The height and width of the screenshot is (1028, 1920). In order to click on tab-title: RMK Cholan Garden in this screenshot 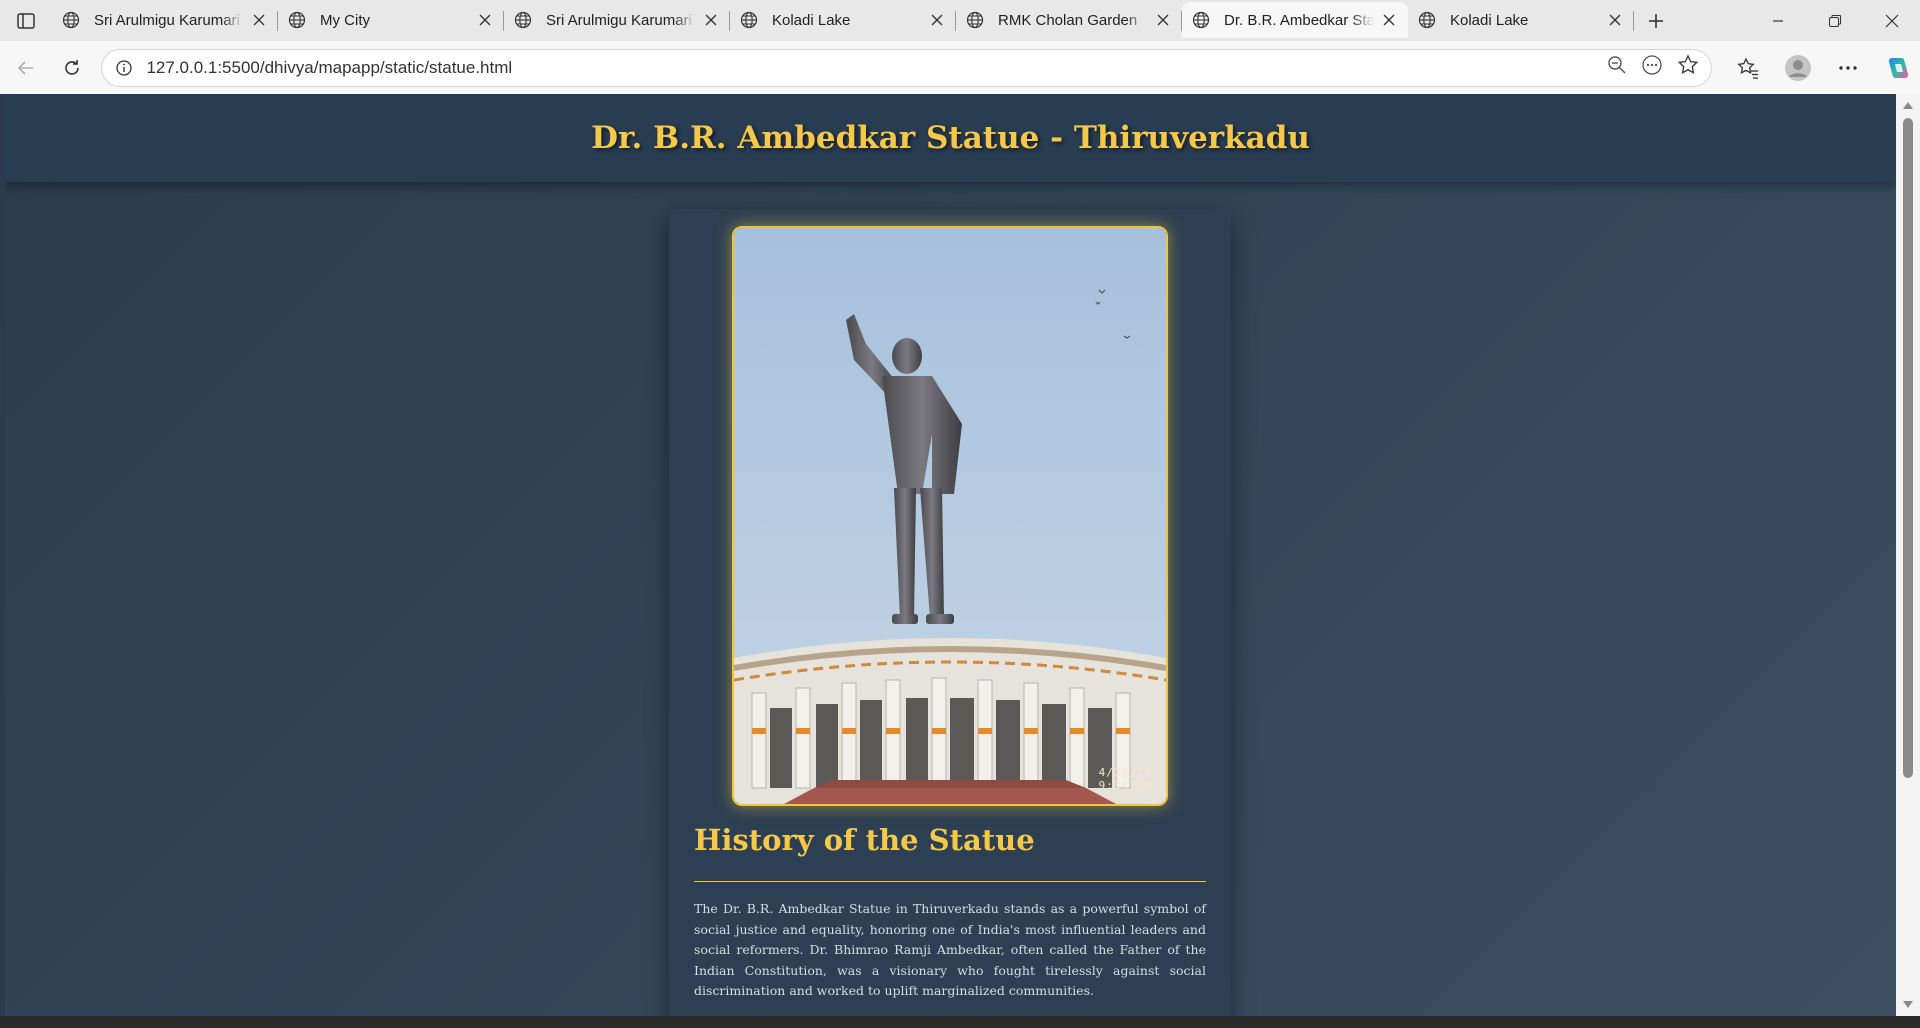, I will do `click(1068, 20)`.